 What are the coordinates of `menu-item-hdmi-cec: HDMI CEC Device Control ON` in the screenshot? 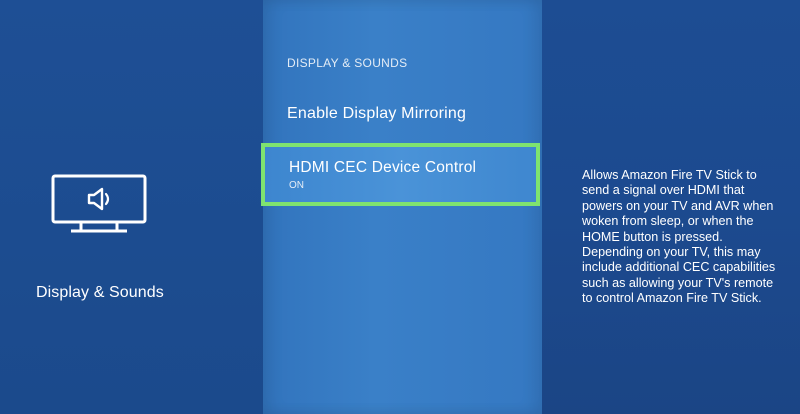 It's located at (400, 174).